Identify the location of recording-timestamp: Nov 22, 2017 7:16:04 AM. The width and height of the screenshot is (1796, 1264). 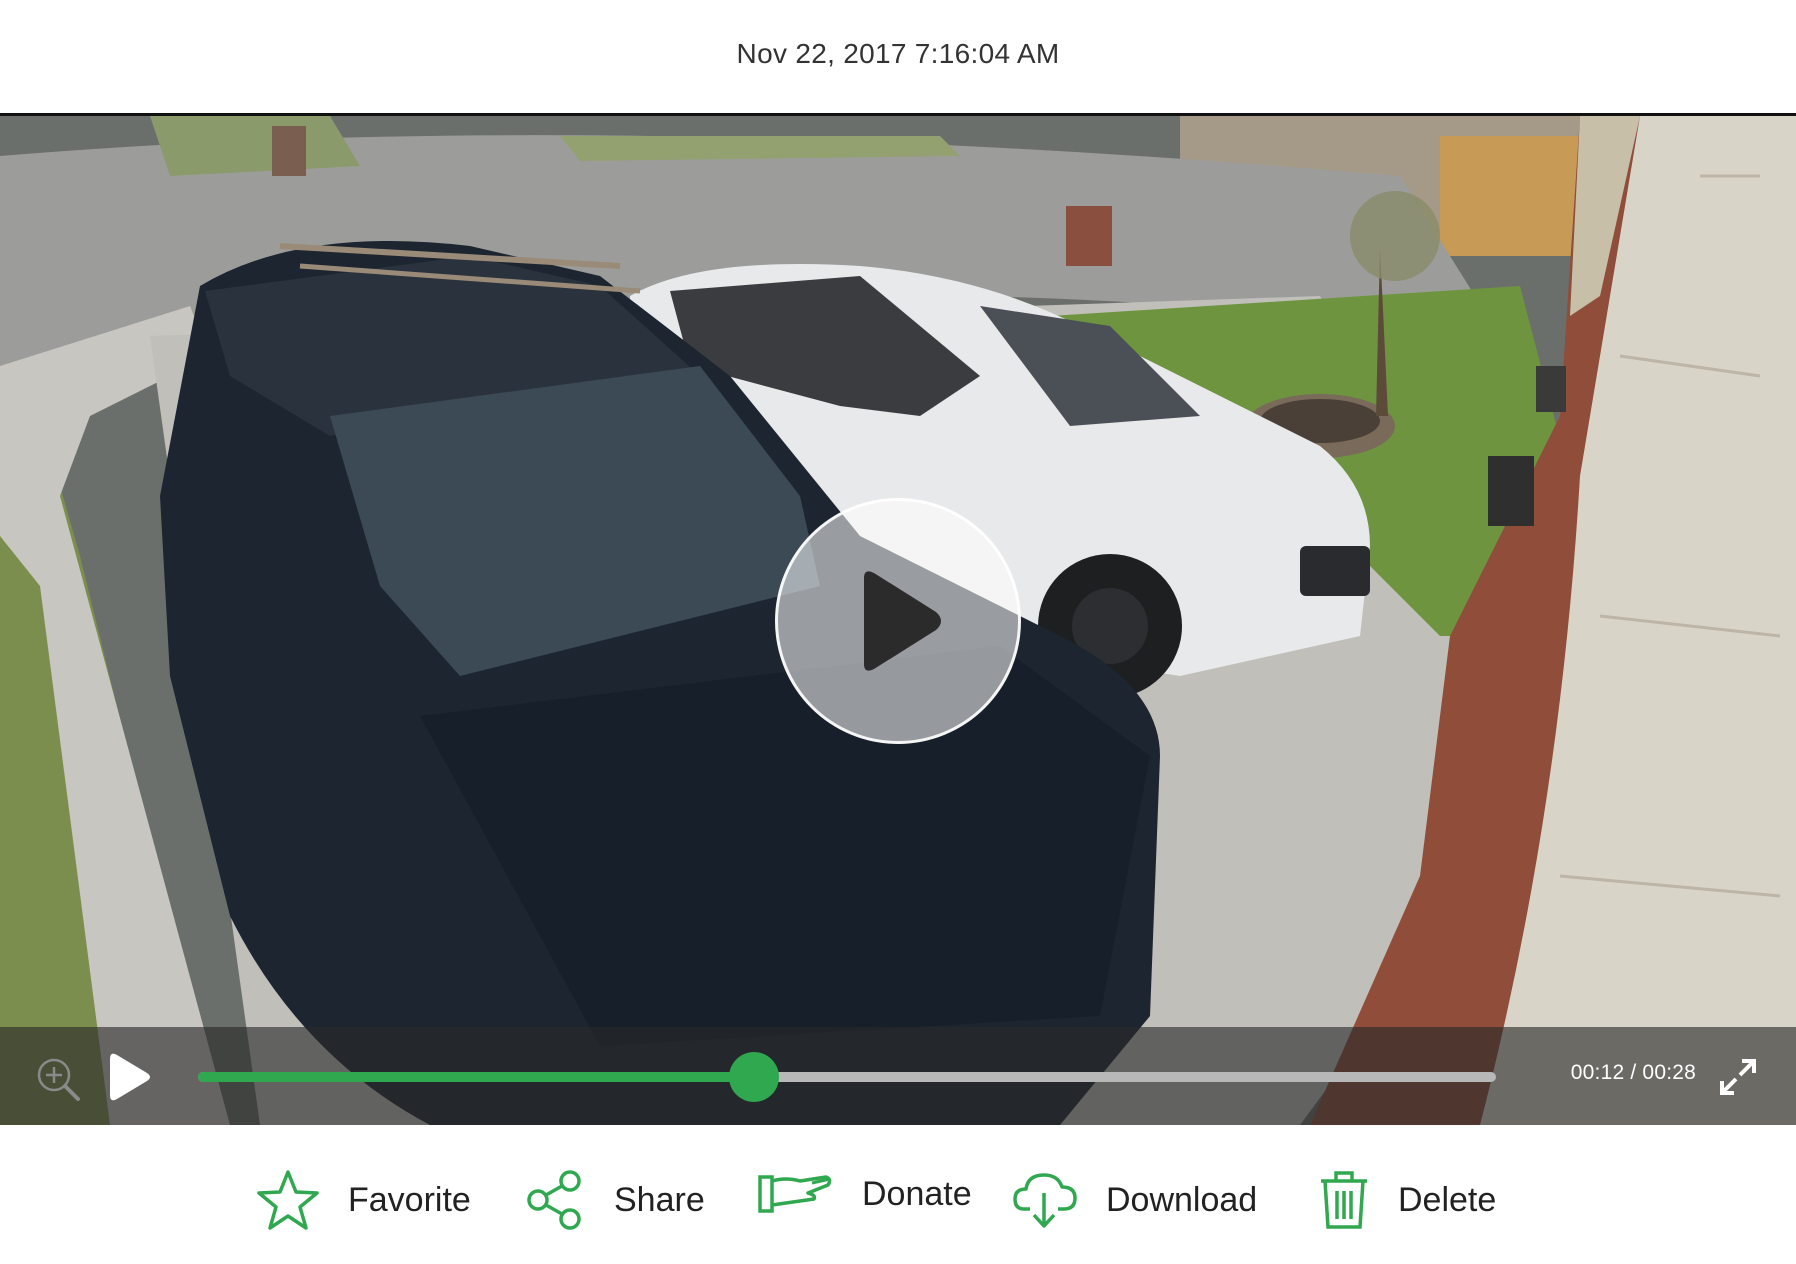
(898, 53).